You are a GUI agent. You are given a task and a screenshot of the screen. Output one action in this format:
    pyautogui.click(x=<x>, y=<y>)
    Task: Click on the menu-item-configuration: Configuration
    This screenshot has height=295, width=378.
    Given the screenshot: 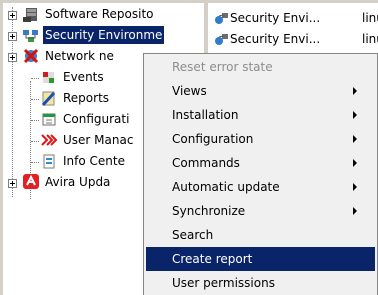 What is the action you would take?
    pyautogui.click(x=260, y=139)
    